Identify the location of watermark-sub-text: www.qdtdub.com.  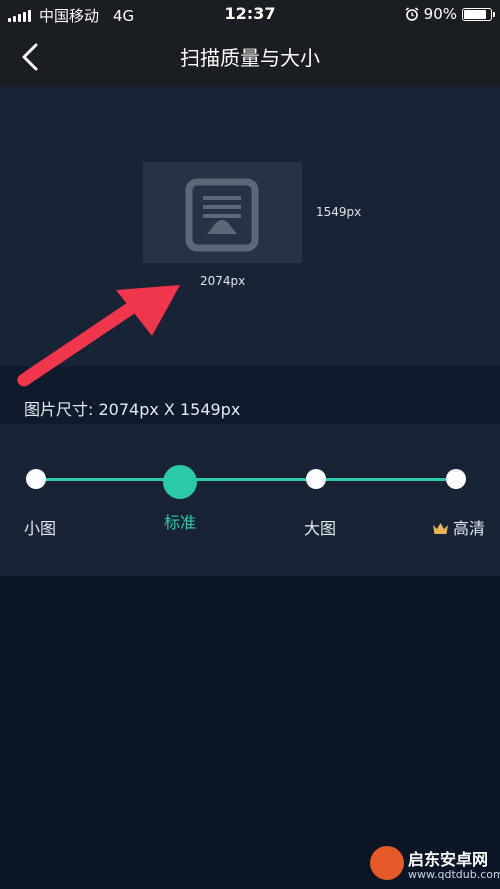
(454, 874).